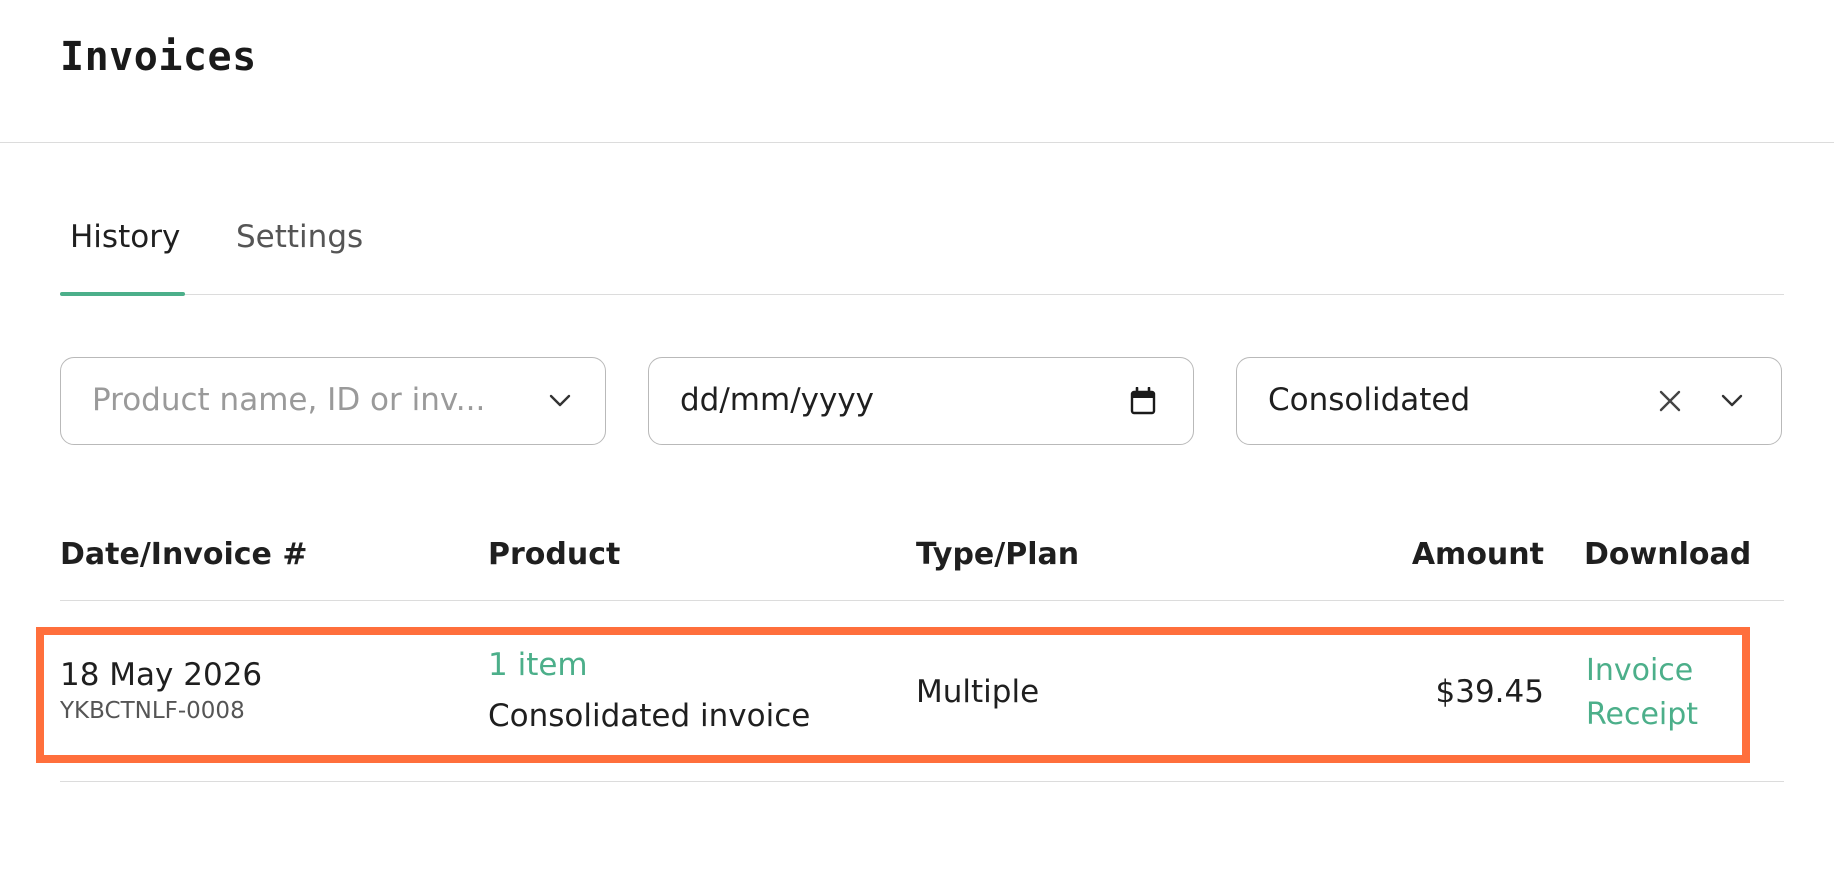  I want to click on column-header-amount: Amount, so click(1477, 554).